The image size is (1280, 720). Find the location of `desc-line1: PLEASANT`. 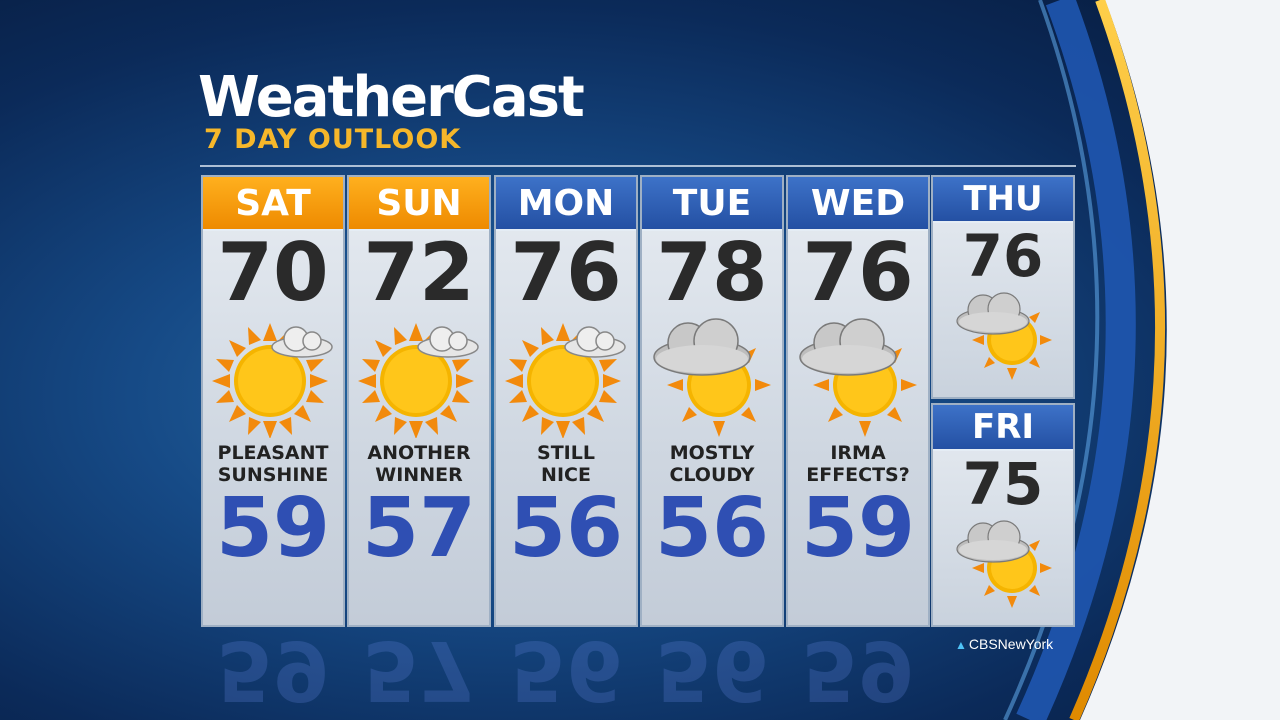

desc-line1: PLEASANT is located at coordinates (273, 453).